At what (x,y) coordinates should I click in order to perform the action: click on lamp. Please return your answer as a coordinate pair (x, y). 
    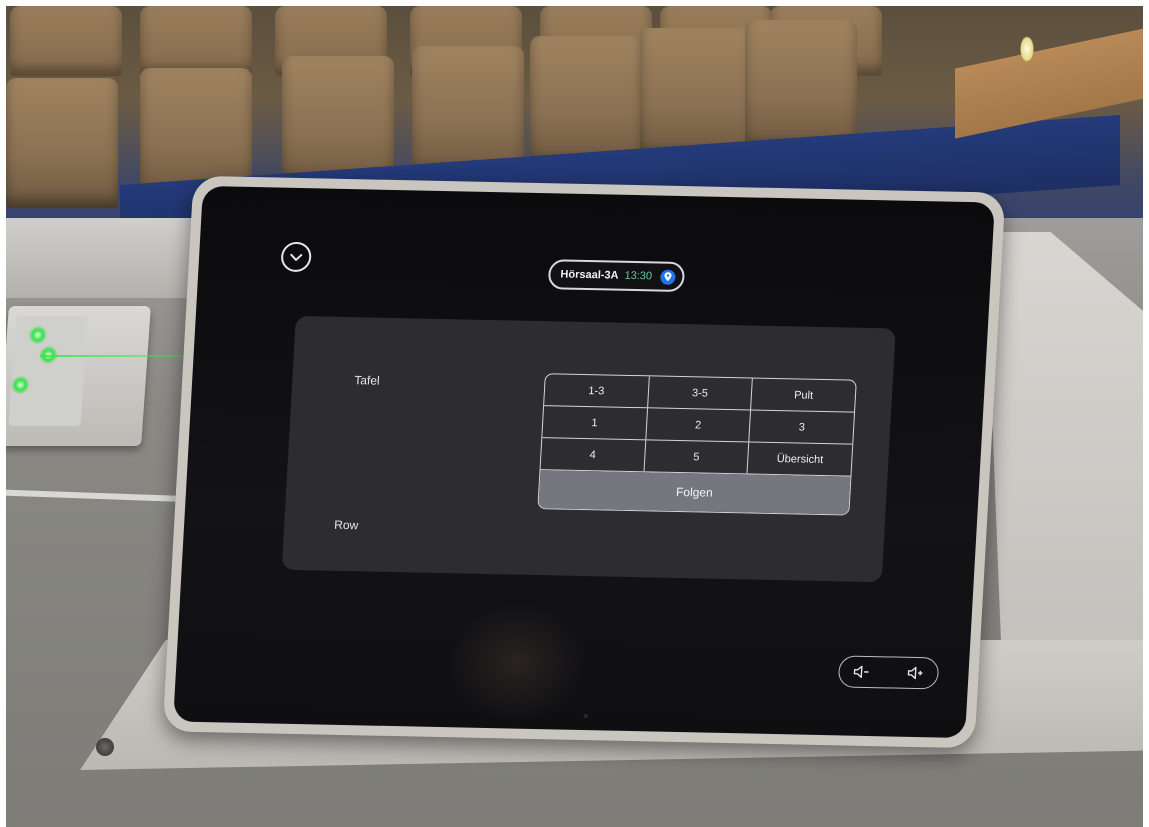
    Looking at the image, I should click on (1027, 49).